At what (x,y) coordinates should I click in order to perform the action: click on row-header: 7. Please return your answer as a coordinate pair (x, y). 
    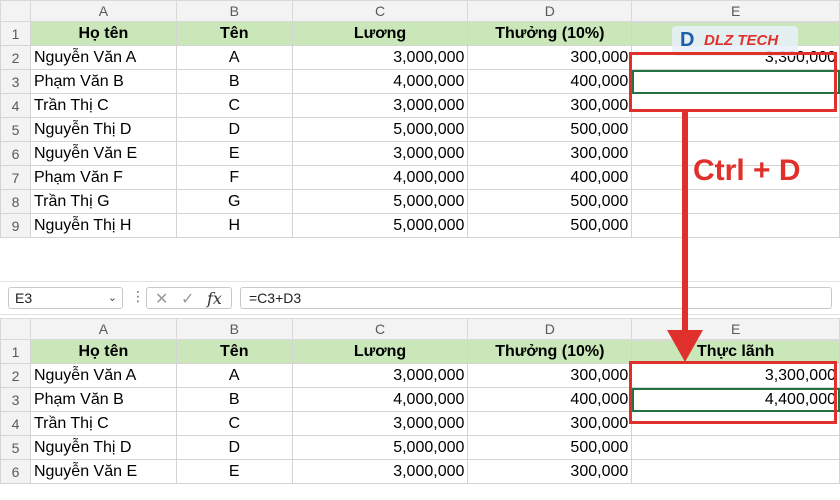
    Looking at the image, I should click on (15, 177).